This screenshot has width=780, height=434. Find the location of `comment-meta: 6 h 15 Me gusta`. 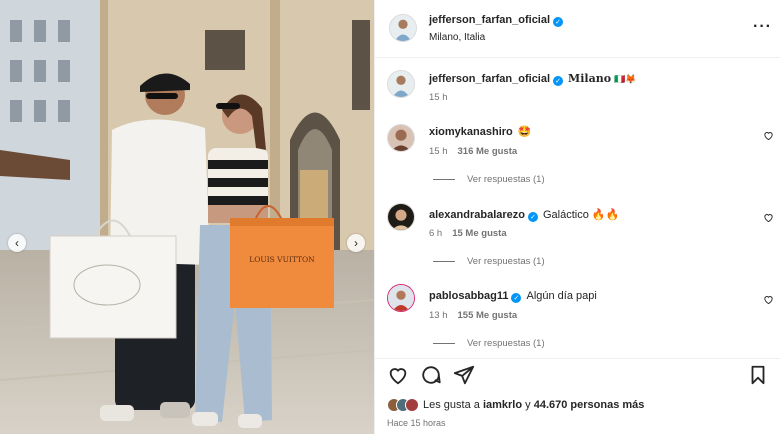

comment-meta: 6 h 15 Me gusta is located at coordinates (468, 233).